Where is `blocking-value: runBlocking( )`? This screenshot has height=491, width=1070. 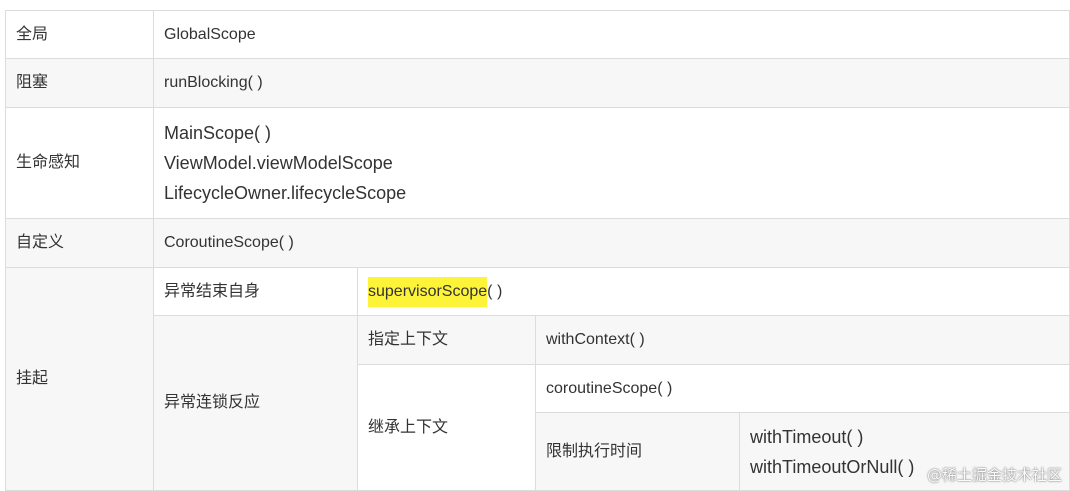 blocking-value: runBlocking( ) is located at coordinates (612, 83).